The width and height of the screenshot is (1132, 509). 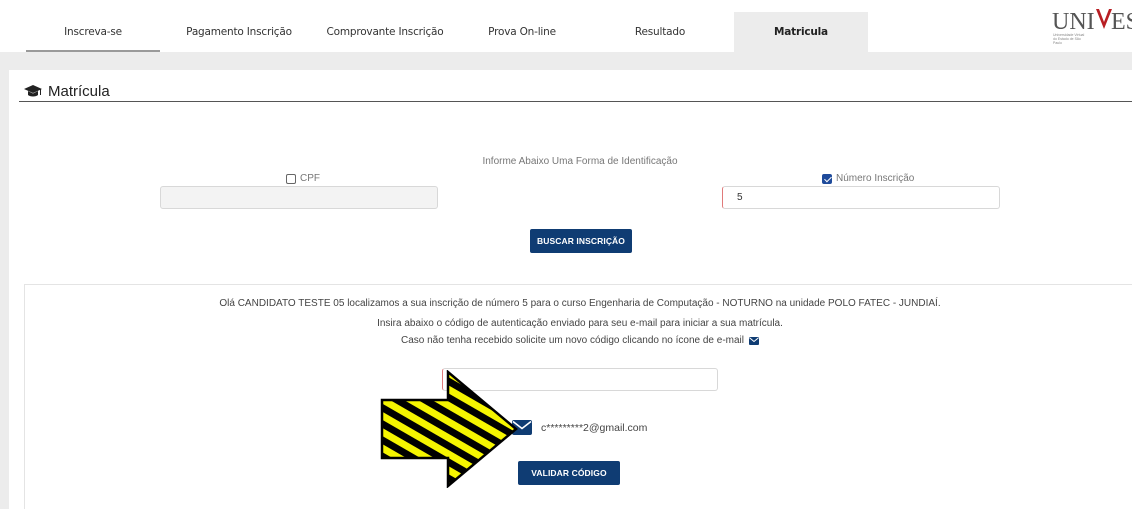 What do you see at coordinates (861, 197) in the screenshot?
I see `numero-inscricao-input: 5` at bounding box center [861, 197].